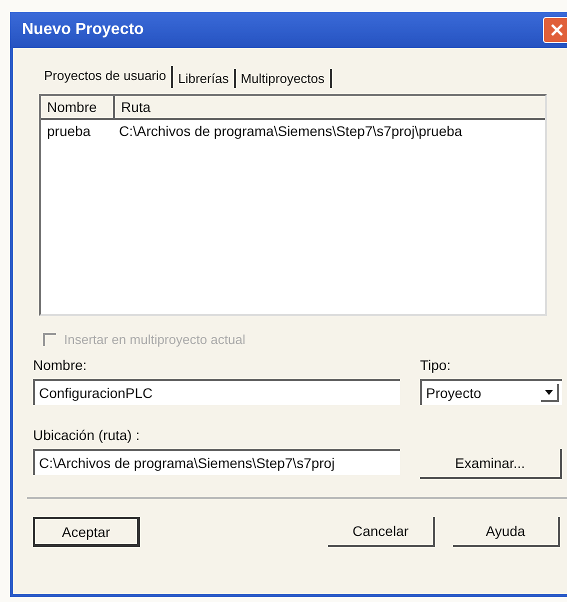  What do you see at coordinates (216, 462) in the screenshot?
I see `location-field: C:\Archivos de programa\Siemens\Step7\s7proj` at bounding box center [216, 462].